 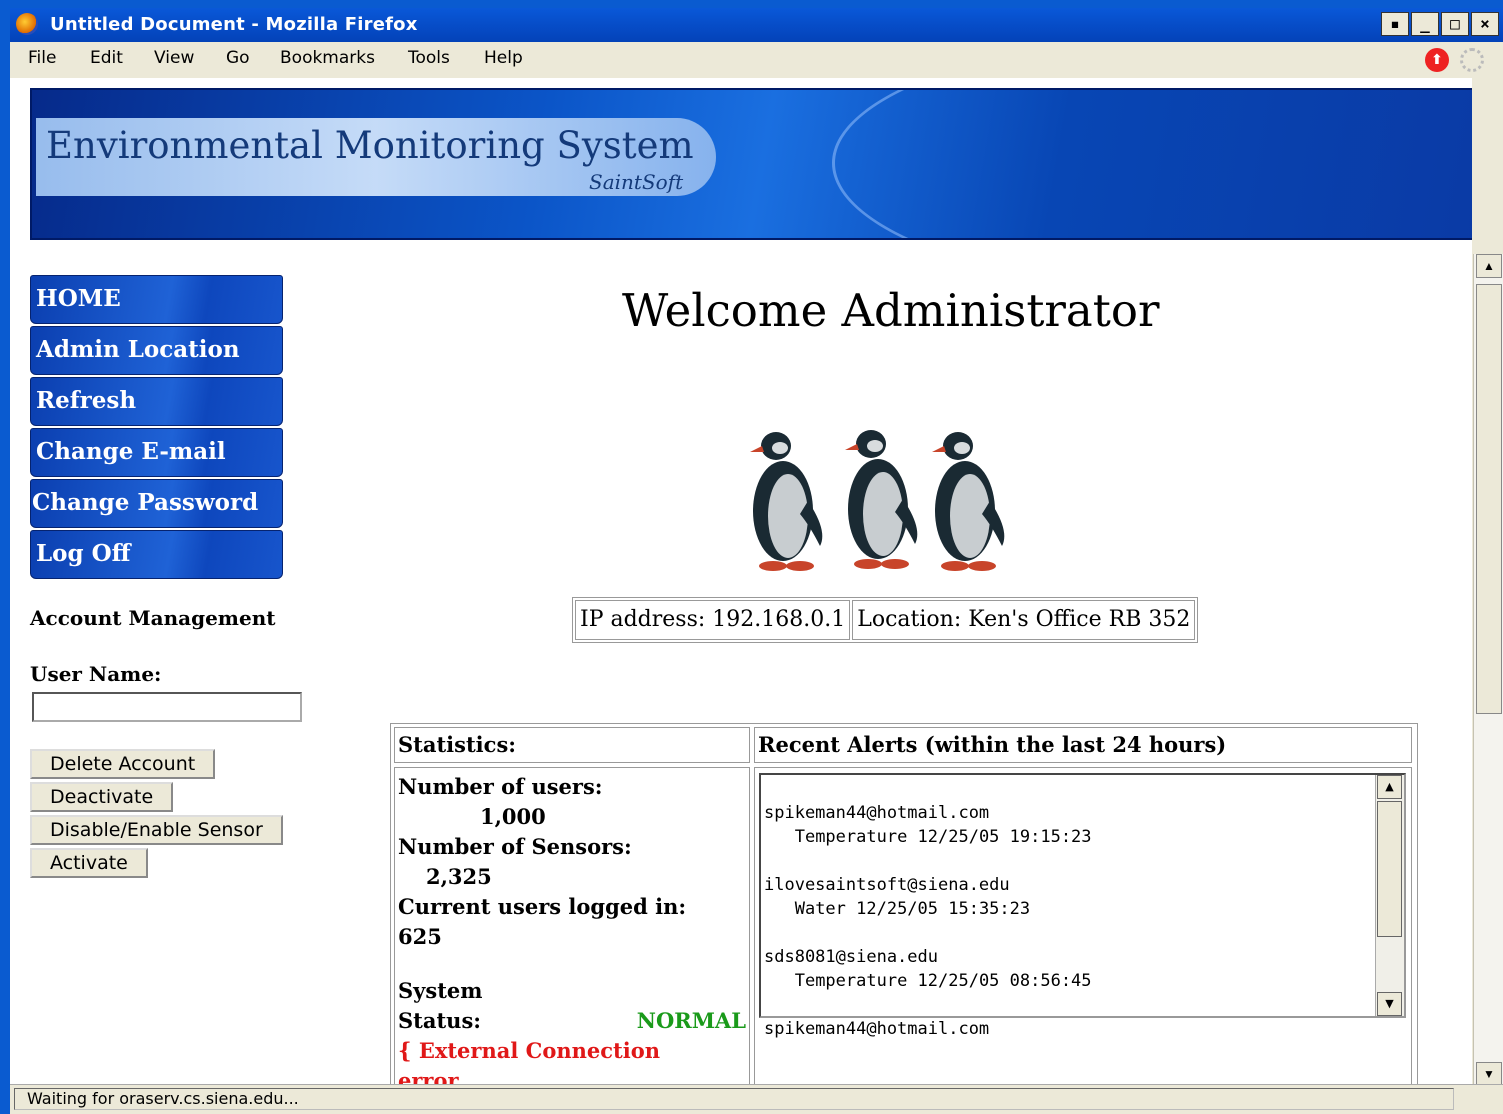 What do you see at coordinates (877, 500) in the screenshot?
I see `penguins-image` at bounding box center [877, 500].